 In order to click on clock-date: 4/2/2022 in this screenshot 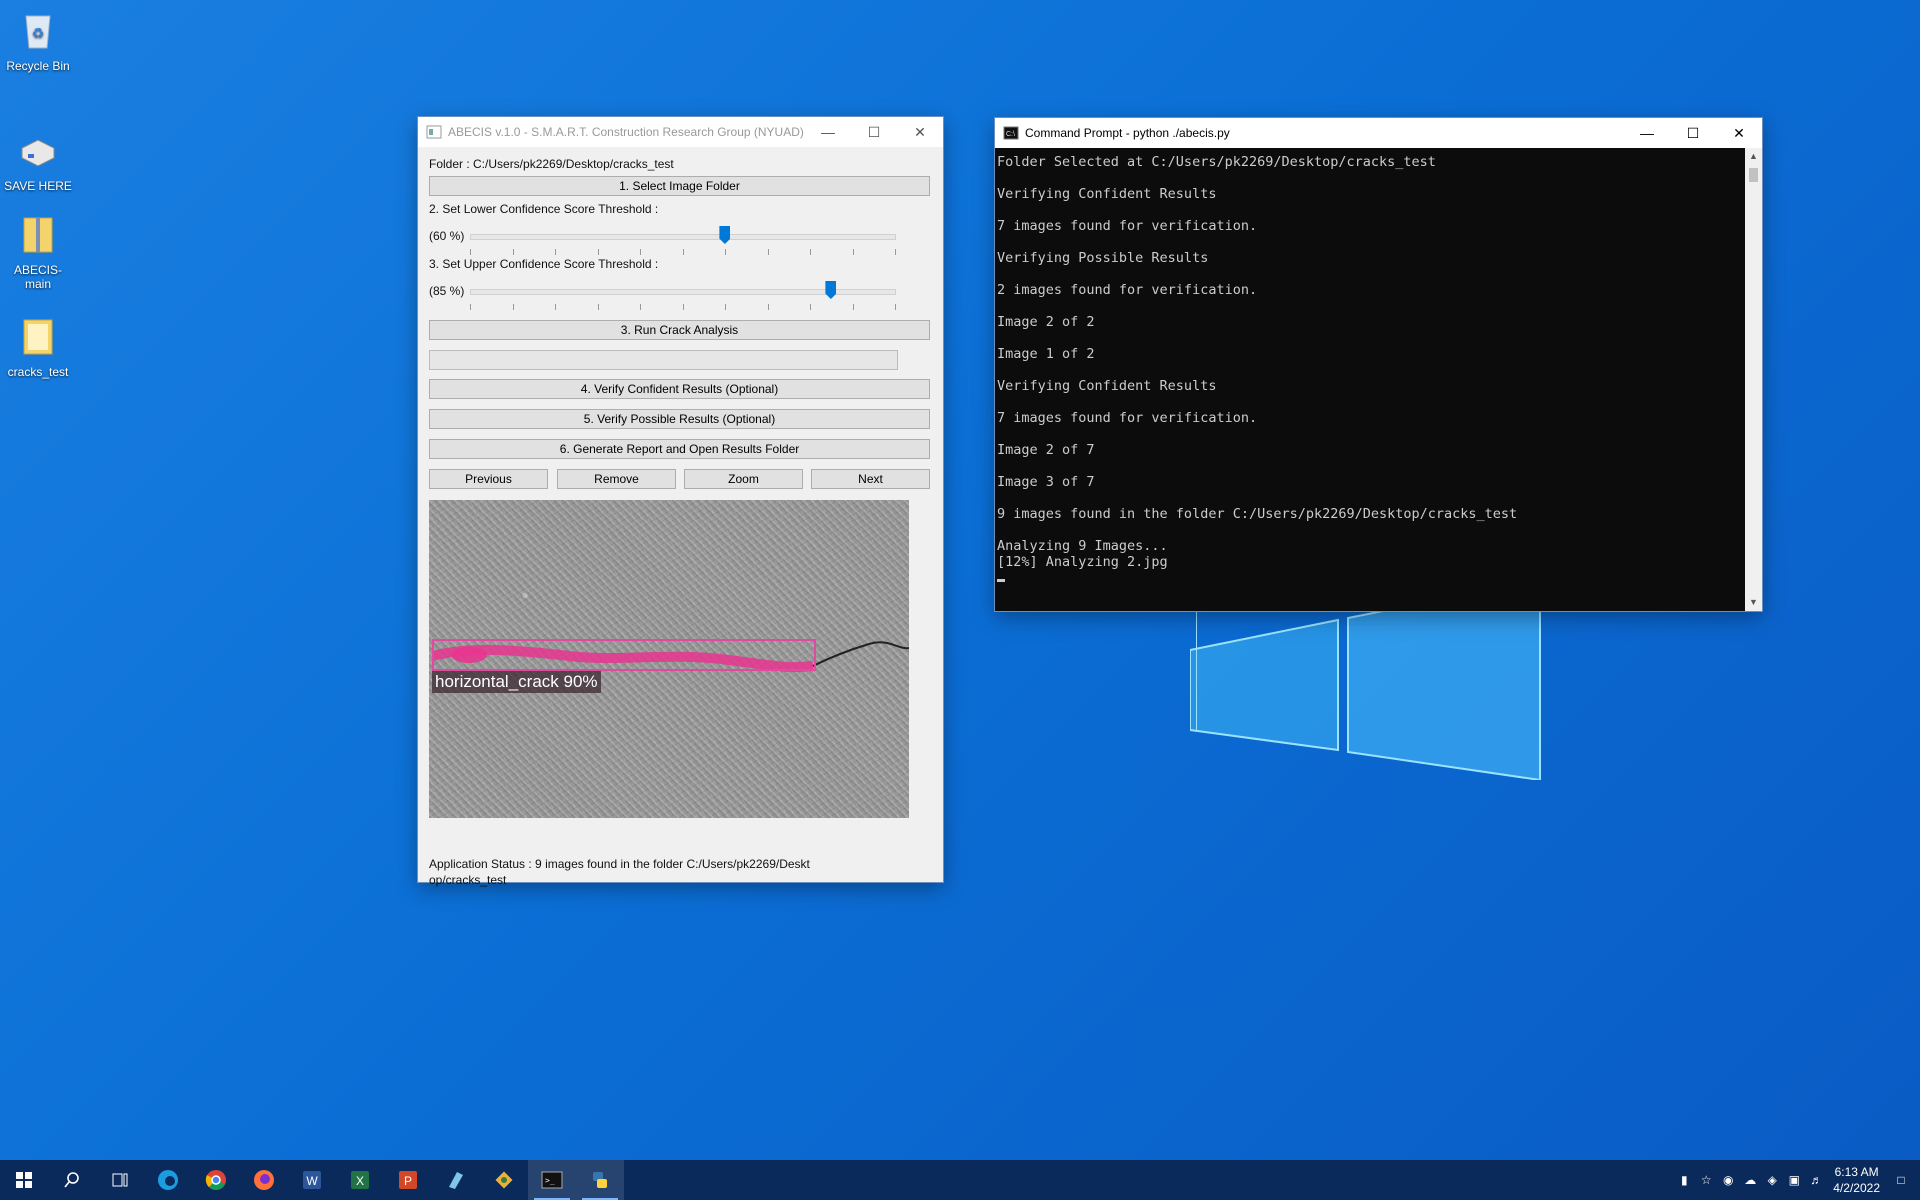, I will do `click(1856, 1188)`.